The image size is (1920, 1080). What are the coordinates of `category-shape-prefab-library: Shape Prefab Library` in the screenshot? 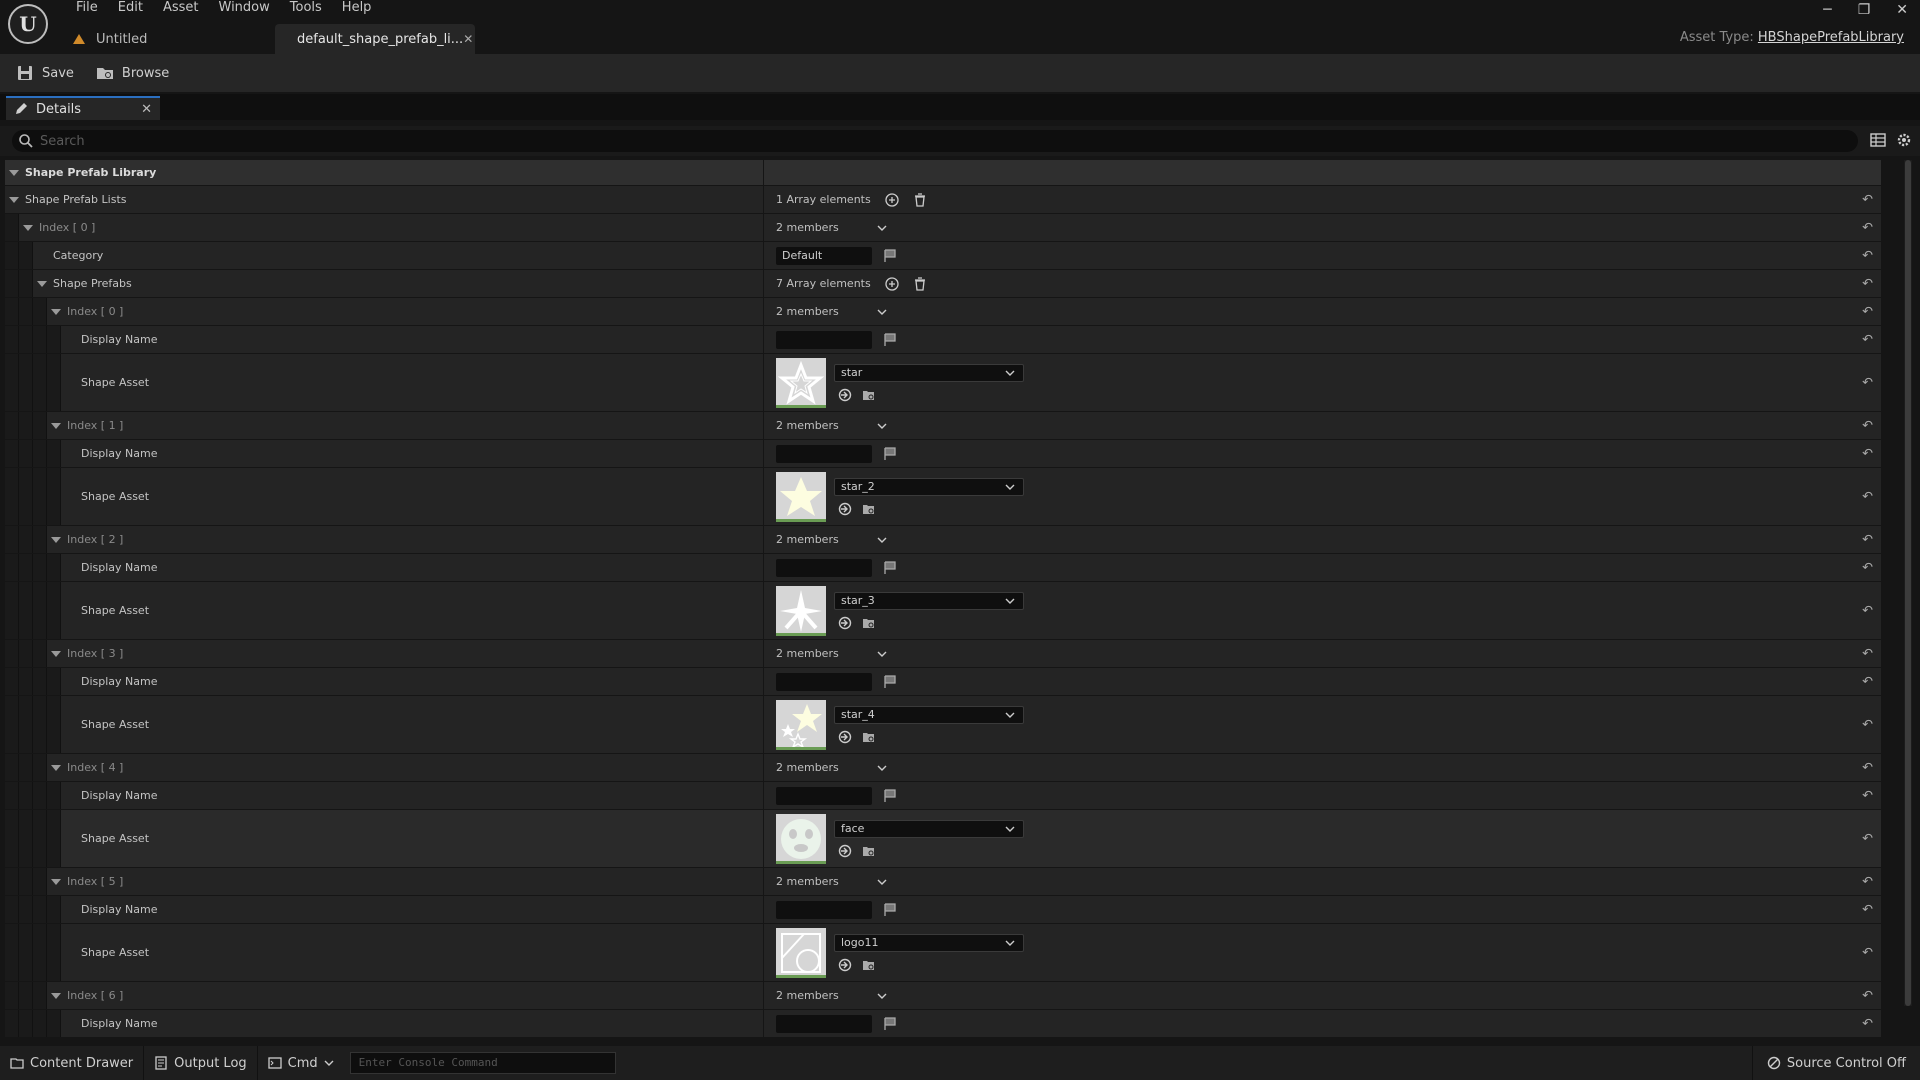 It's located at (943, 173).